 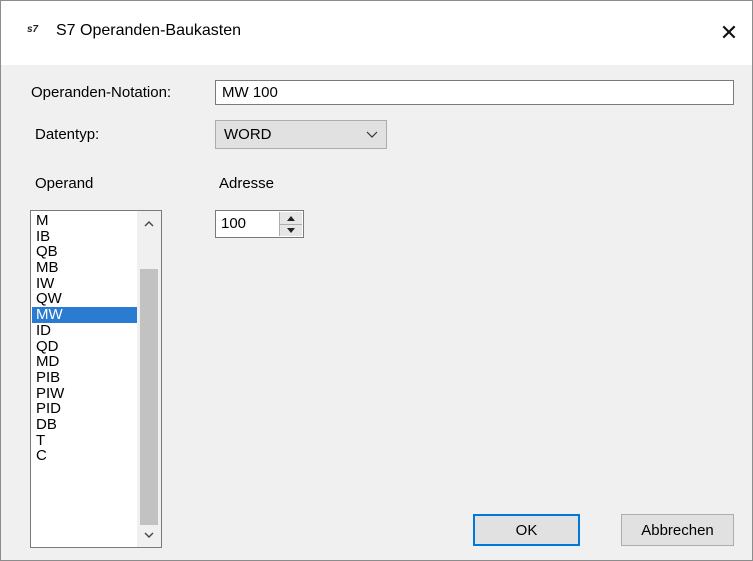 I want to click on list-item: ID, so click(x=85, y=331).